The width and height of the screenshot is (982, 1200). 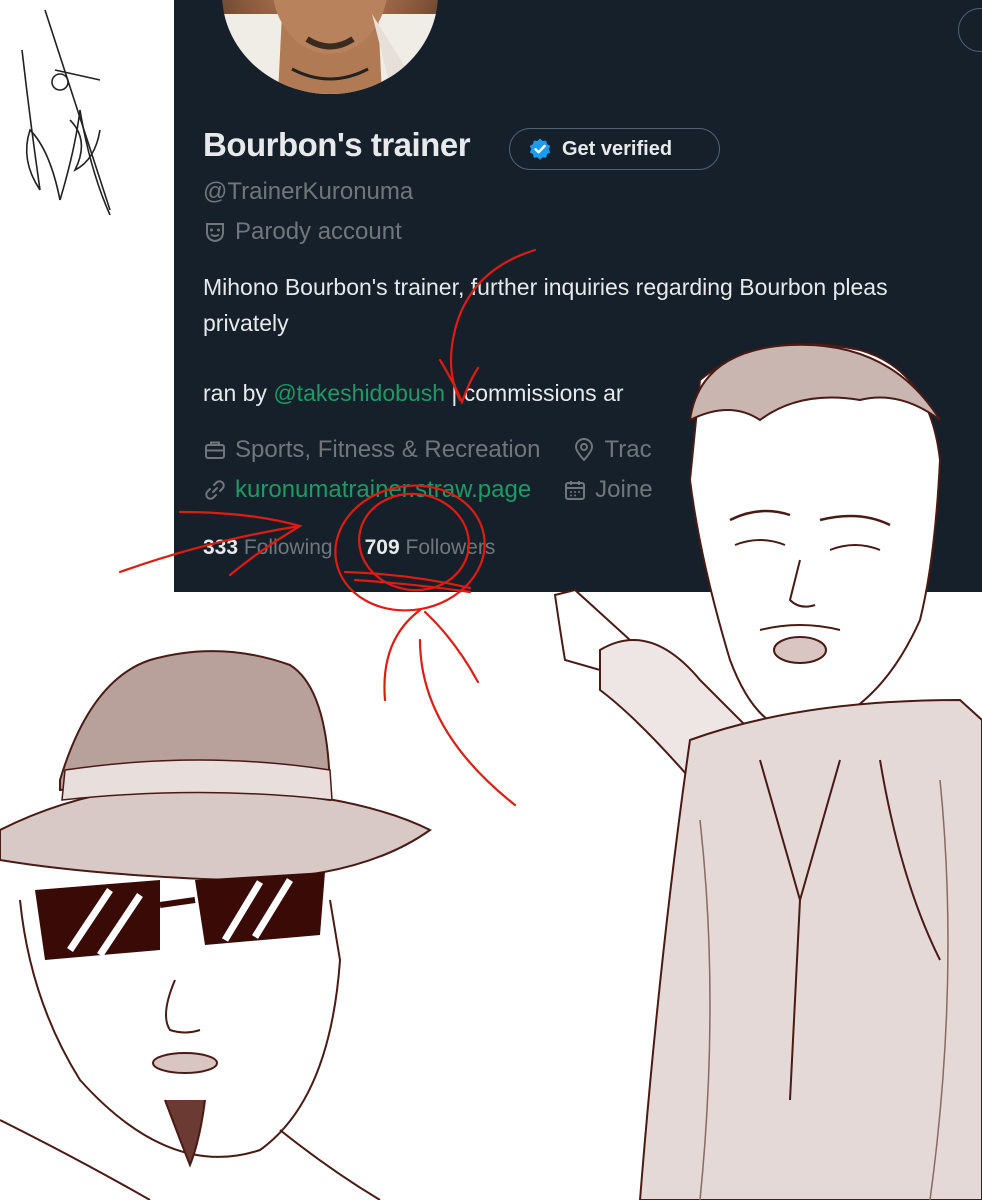 I want to click on artist-signature, so click(x=66, y=112).